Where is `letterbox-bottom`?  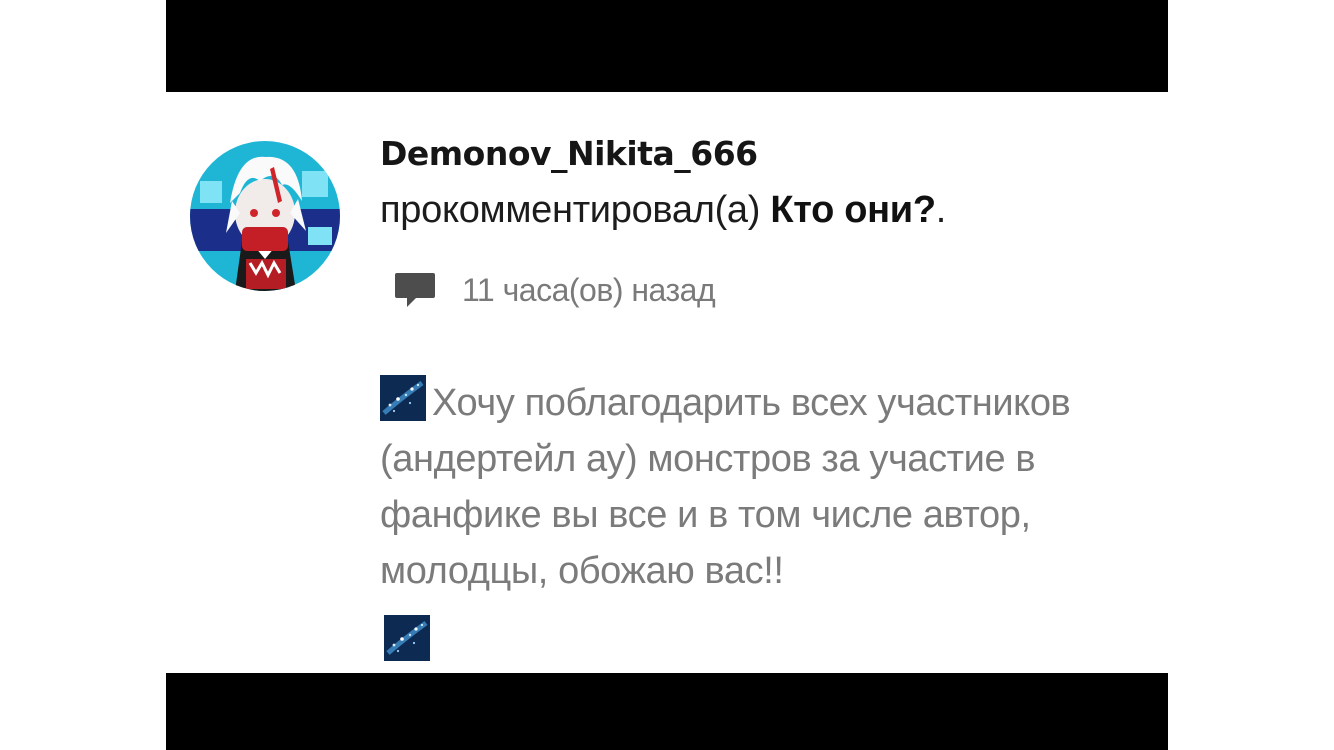
letterbox-bottom is located at coordinates (667, 711).